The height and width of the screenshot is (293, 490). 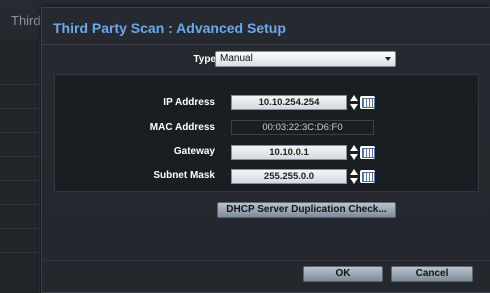 I want to click on cancel-button: Cancel, so click(x=432, y=274).